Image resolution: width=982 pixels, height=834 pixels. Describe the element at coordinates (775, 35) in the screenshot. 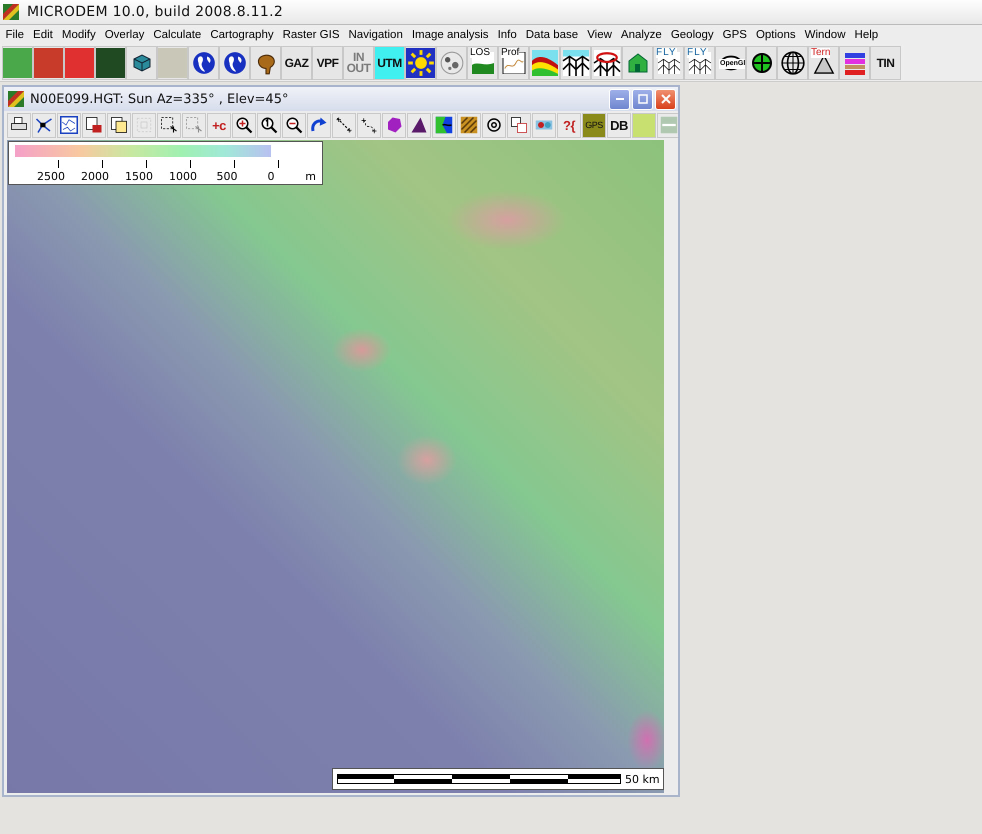

I see `menu-item: Options` at that location.